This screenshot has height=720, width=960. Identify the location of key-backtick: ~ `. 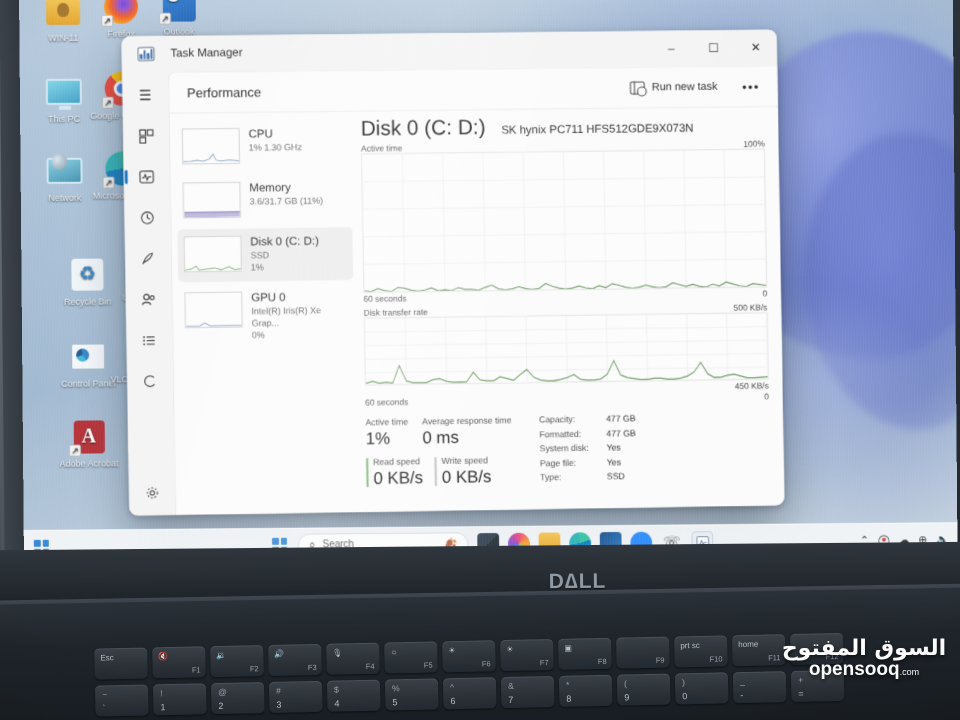
(121, 700).